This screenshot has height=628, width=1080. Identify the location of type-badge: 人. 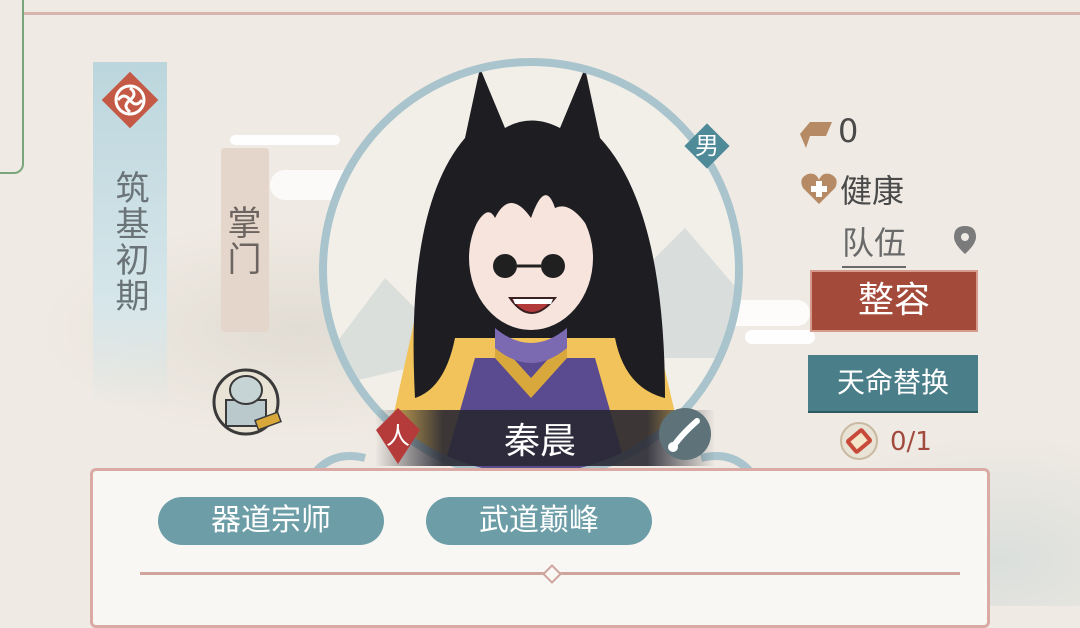
(398, 436).